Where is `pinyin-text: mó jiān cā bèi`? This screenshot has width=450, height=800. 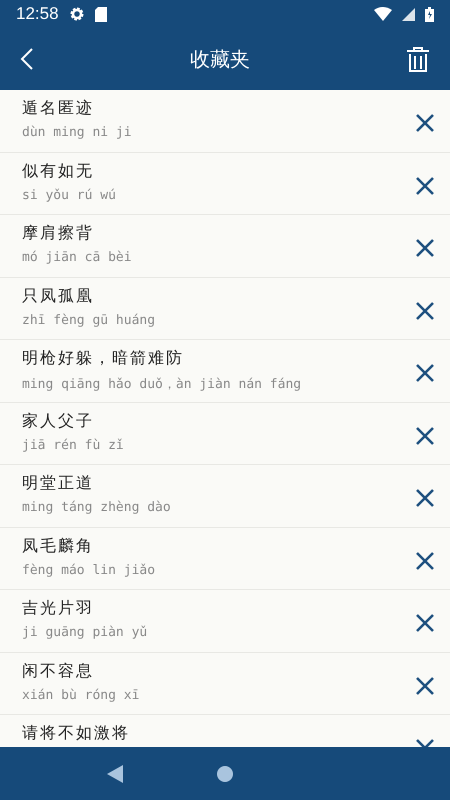 pinyin-text: mó jiān cā bèi is located at coordinates (77, 257).